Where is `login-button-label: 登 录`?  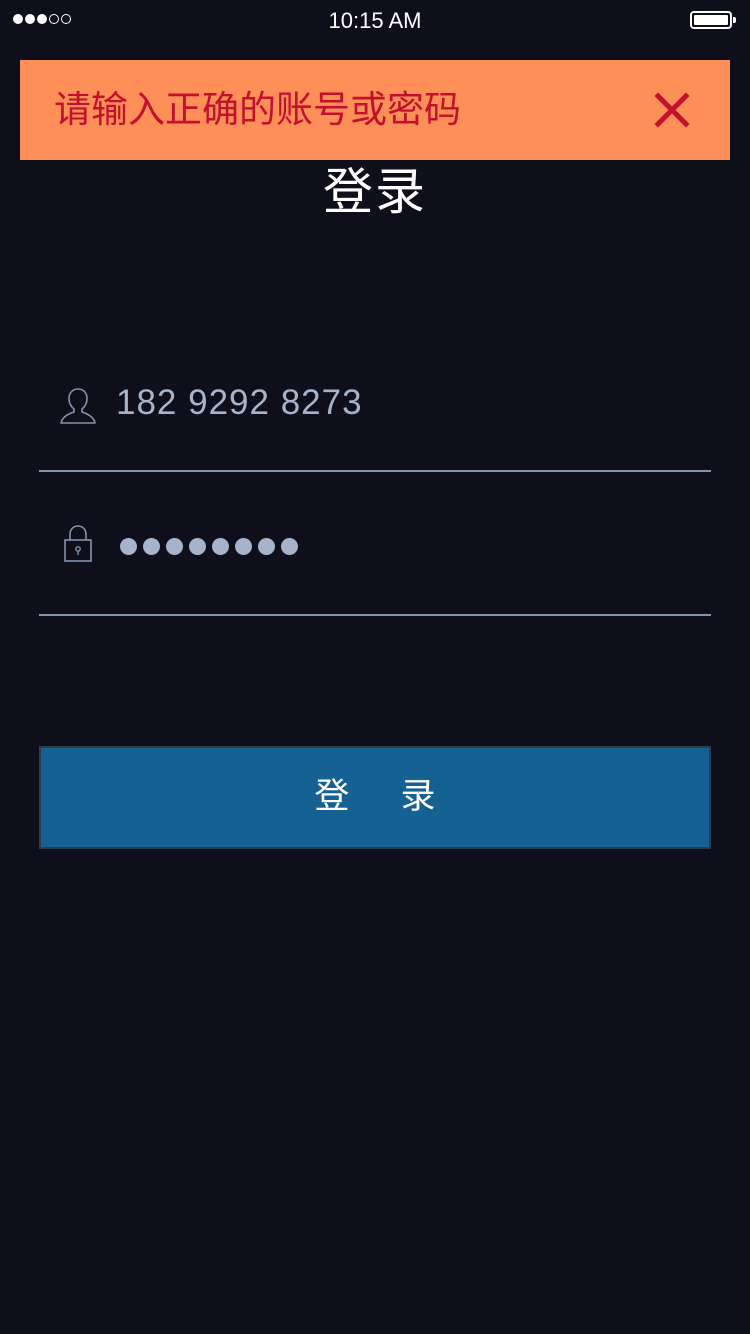
login-button-label: 登 录 is located at coordinates (385, 797).